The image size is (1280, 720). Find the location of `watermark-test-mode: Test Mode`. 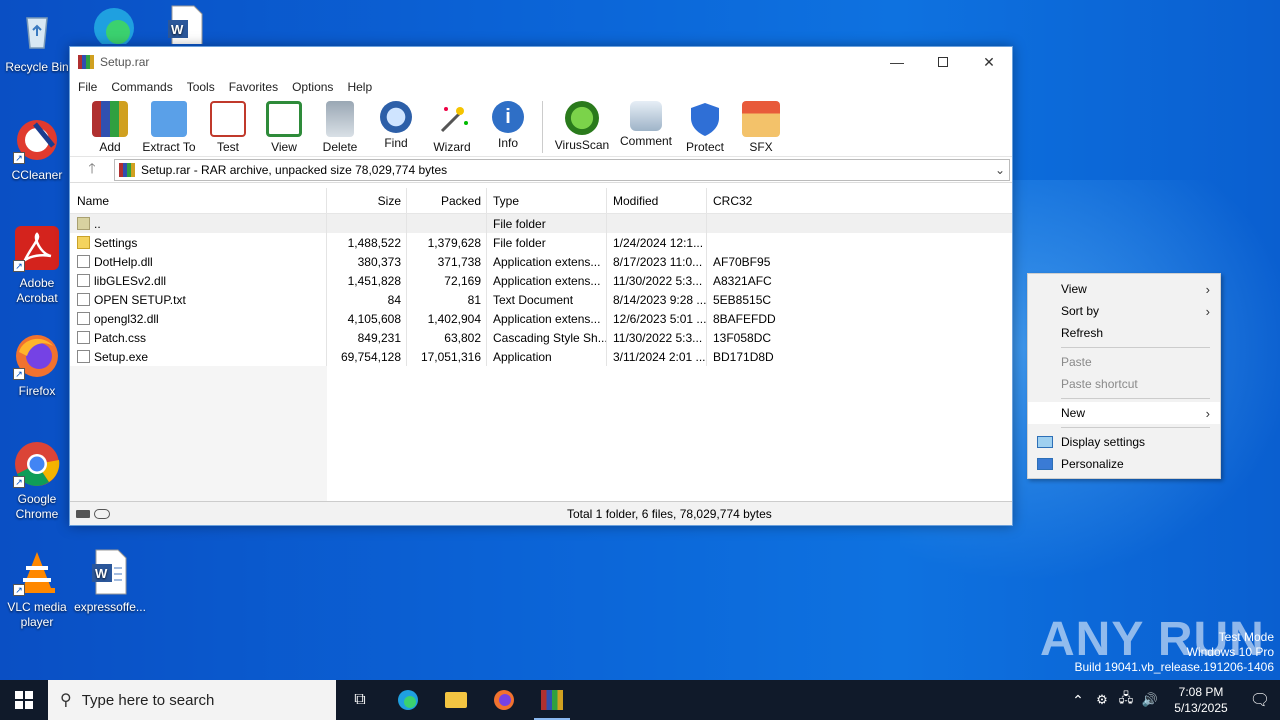

watermark-test-mode: Test Mode is located at coordinates (1246, 637).